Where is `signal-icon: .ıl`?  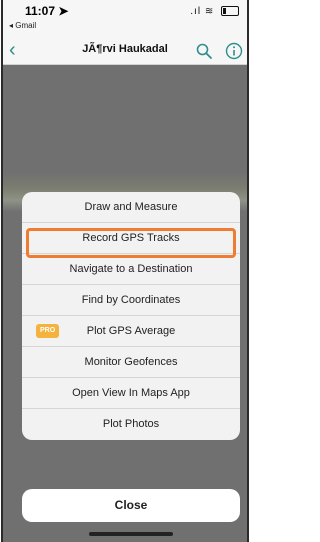 signal-icon: .ıl is located at coordinates (196, 11).